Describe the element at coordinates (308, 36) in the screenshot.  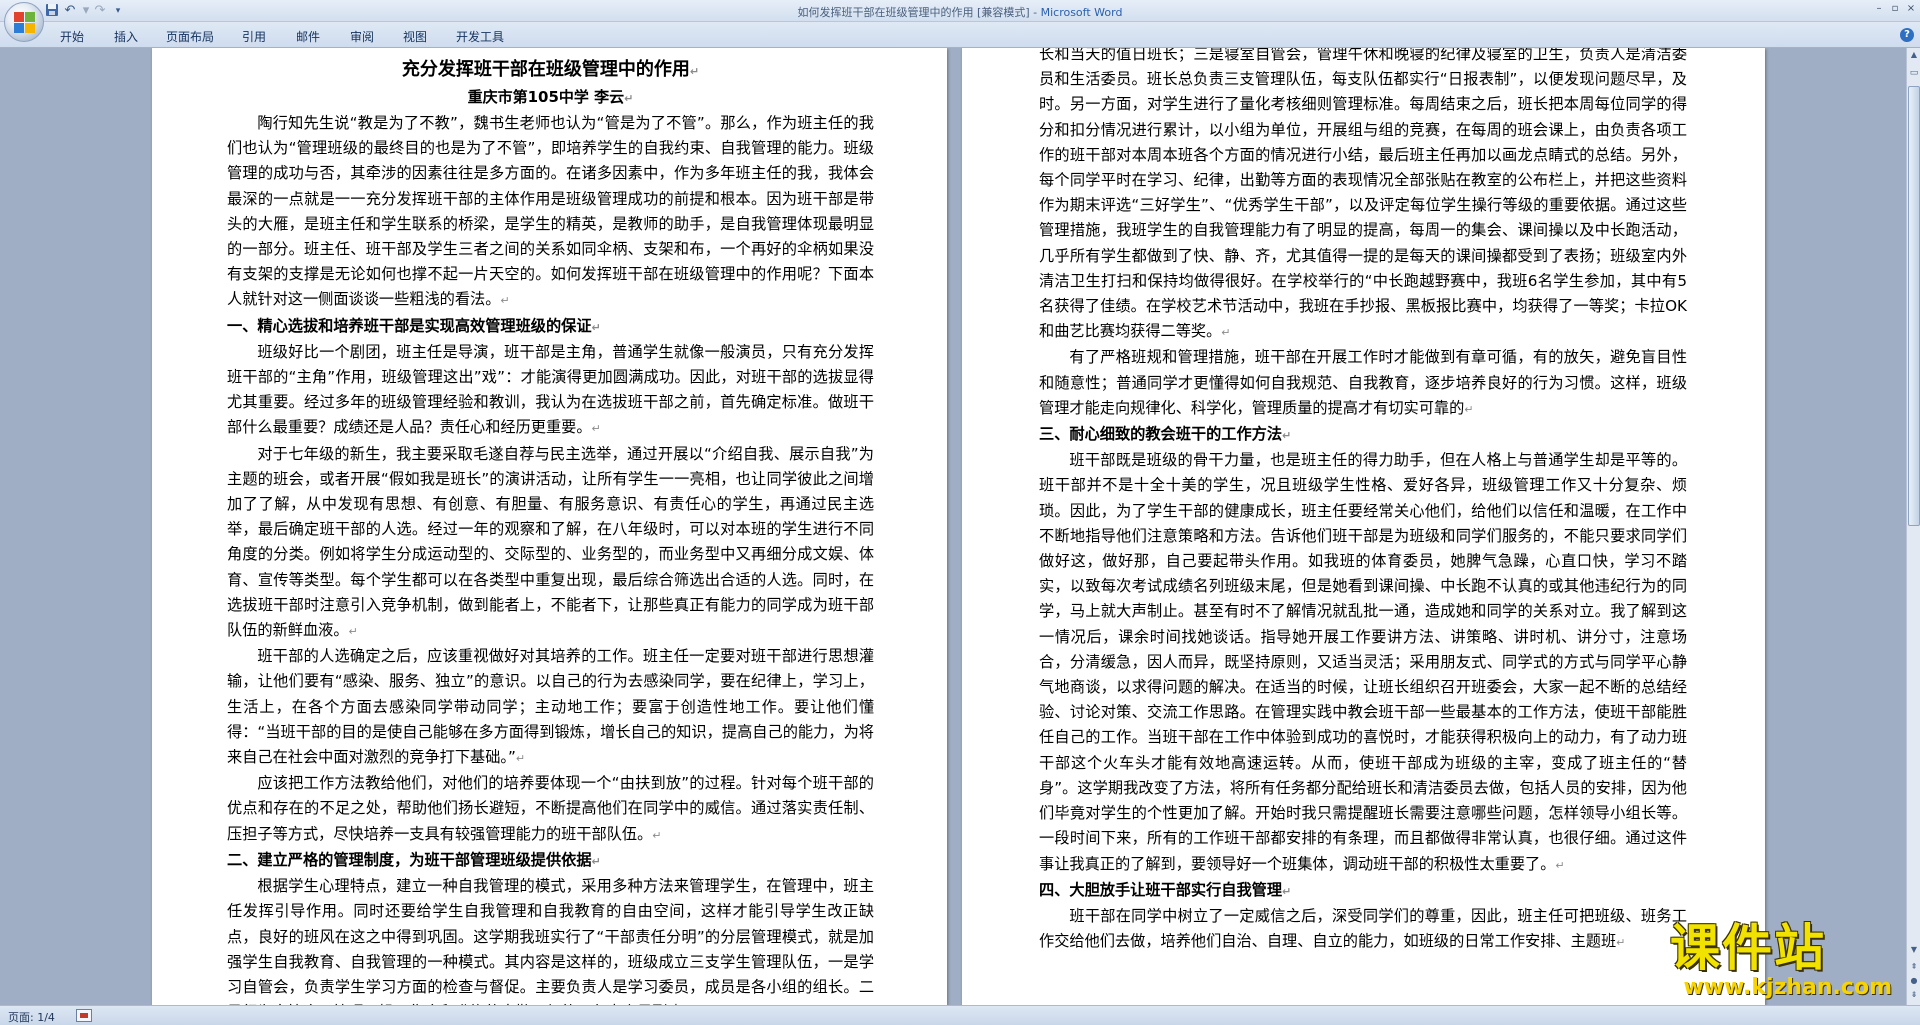
I see `tab-mailings: 邮件` at that location.